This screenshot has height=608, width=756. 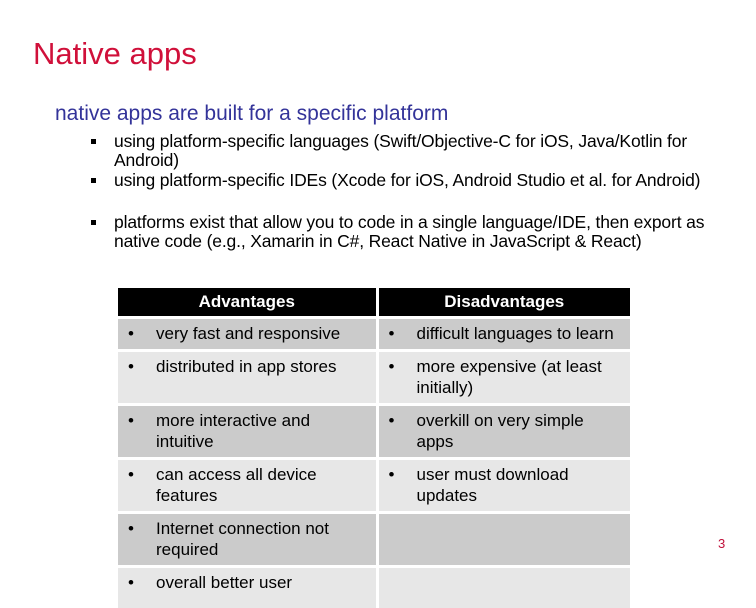 I want to click on advantage-text: Internet connection not required, so click(x=242, y=539).